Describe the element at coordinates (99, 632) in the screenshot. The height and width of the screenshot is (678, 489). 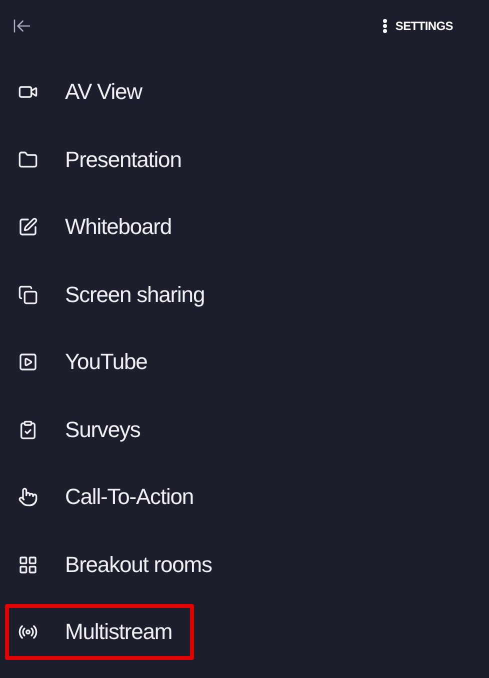
I see `menu-item: Multistream` at that location.